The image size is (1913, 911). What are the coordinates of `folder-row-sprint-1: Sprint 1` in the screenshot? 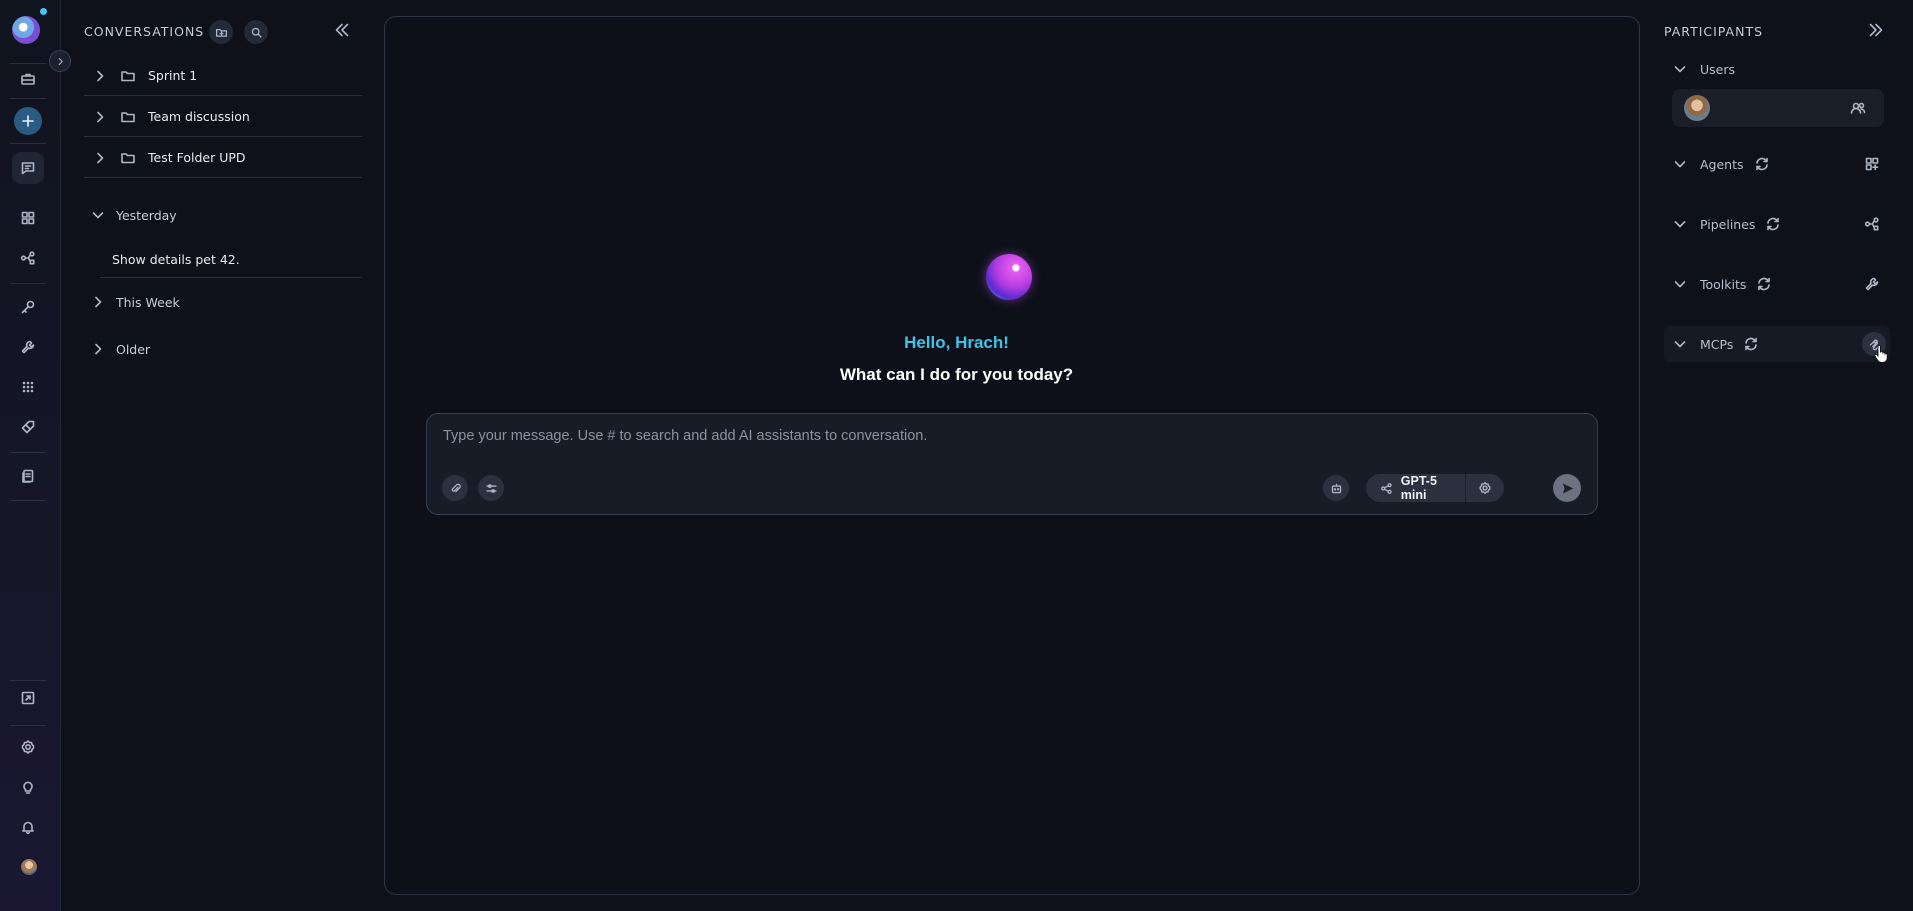 It's located at (223, 76).